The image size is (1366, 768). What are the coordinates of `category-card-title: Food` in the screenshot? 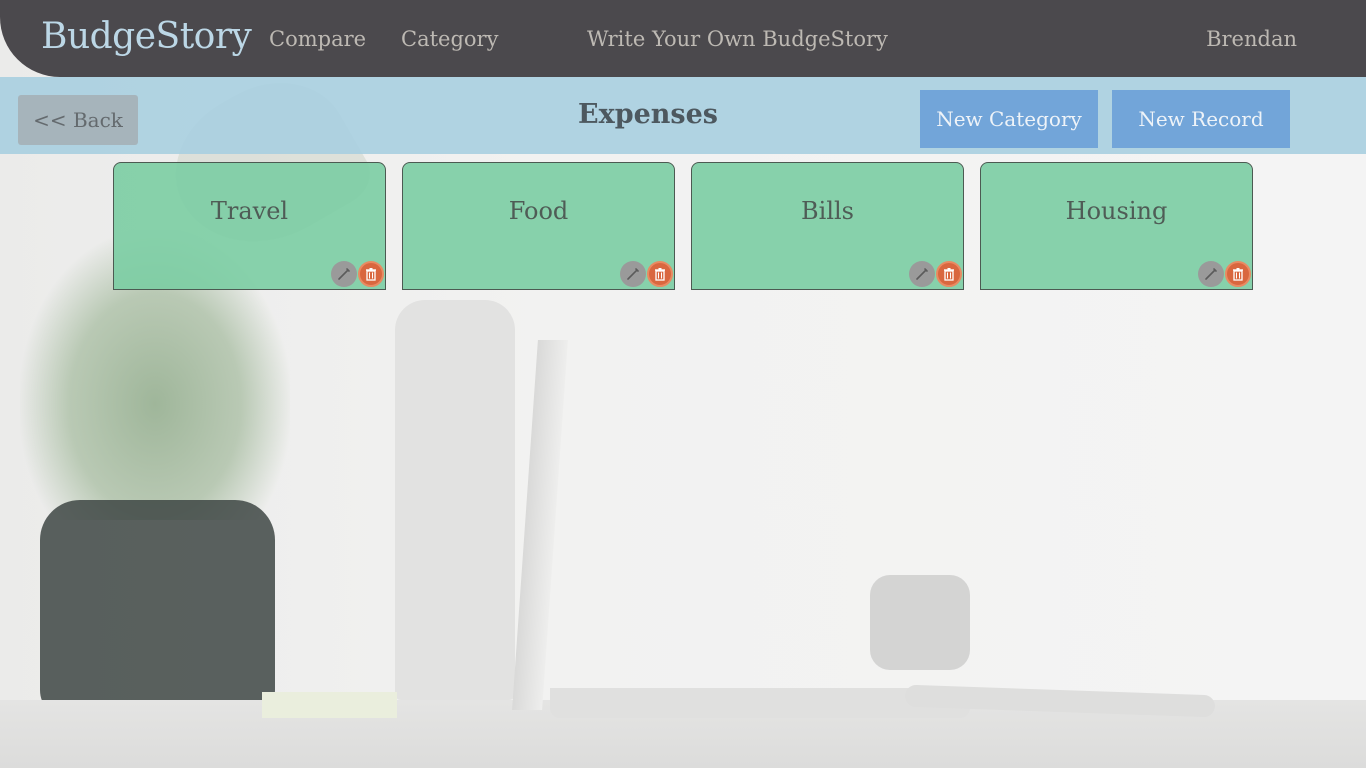 It's located at (538, 211).